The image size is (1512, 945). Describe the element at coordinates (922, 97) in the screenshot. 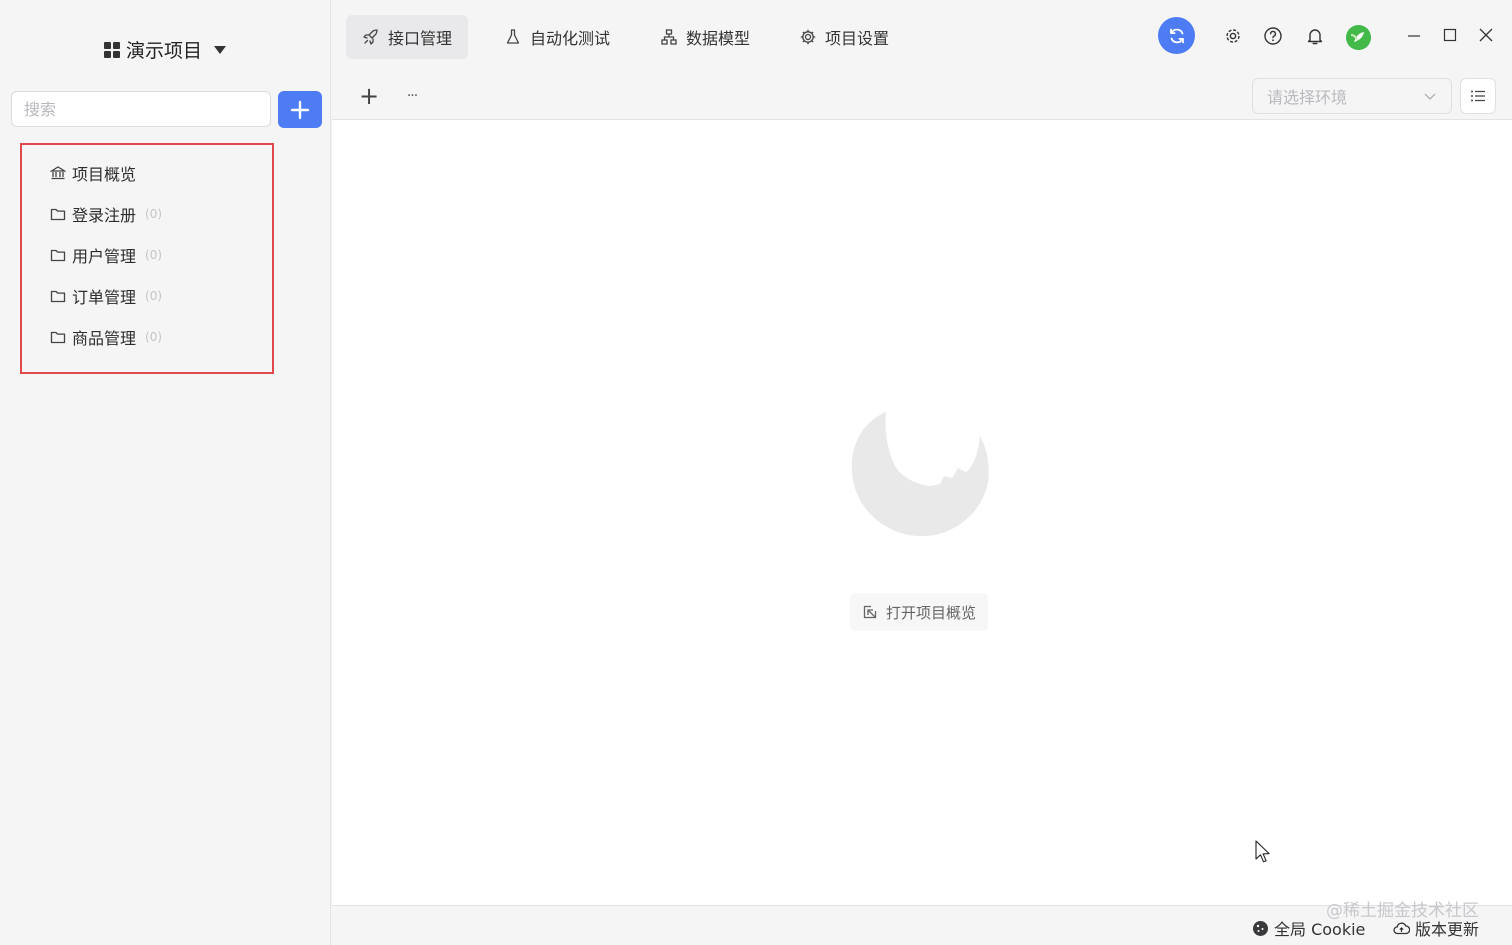

I see `toolbar: + ··· 请选择环境` at that location.